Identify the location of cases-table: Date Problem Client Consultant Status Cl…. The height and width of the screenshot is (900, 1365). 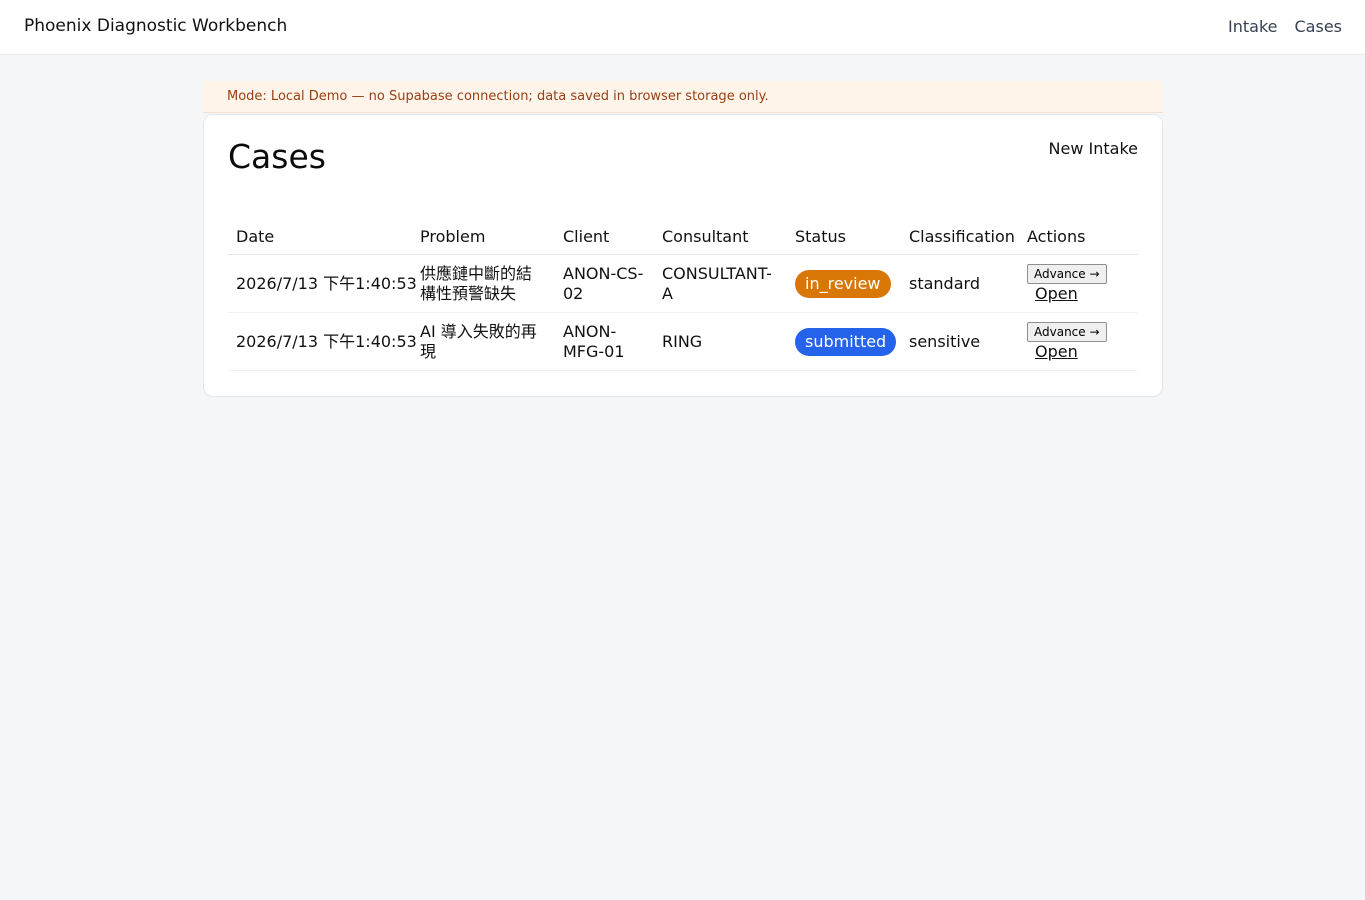
(683, 295).